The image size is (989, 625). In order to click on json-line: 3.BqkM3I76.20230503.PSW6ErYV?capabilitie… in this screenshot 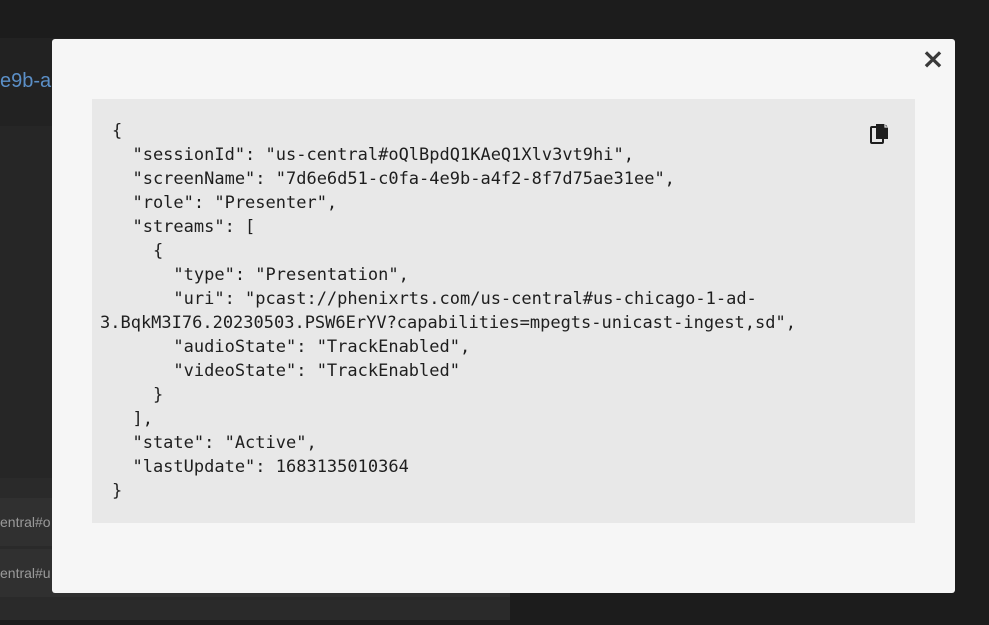, I will do `click(448, 323)`.